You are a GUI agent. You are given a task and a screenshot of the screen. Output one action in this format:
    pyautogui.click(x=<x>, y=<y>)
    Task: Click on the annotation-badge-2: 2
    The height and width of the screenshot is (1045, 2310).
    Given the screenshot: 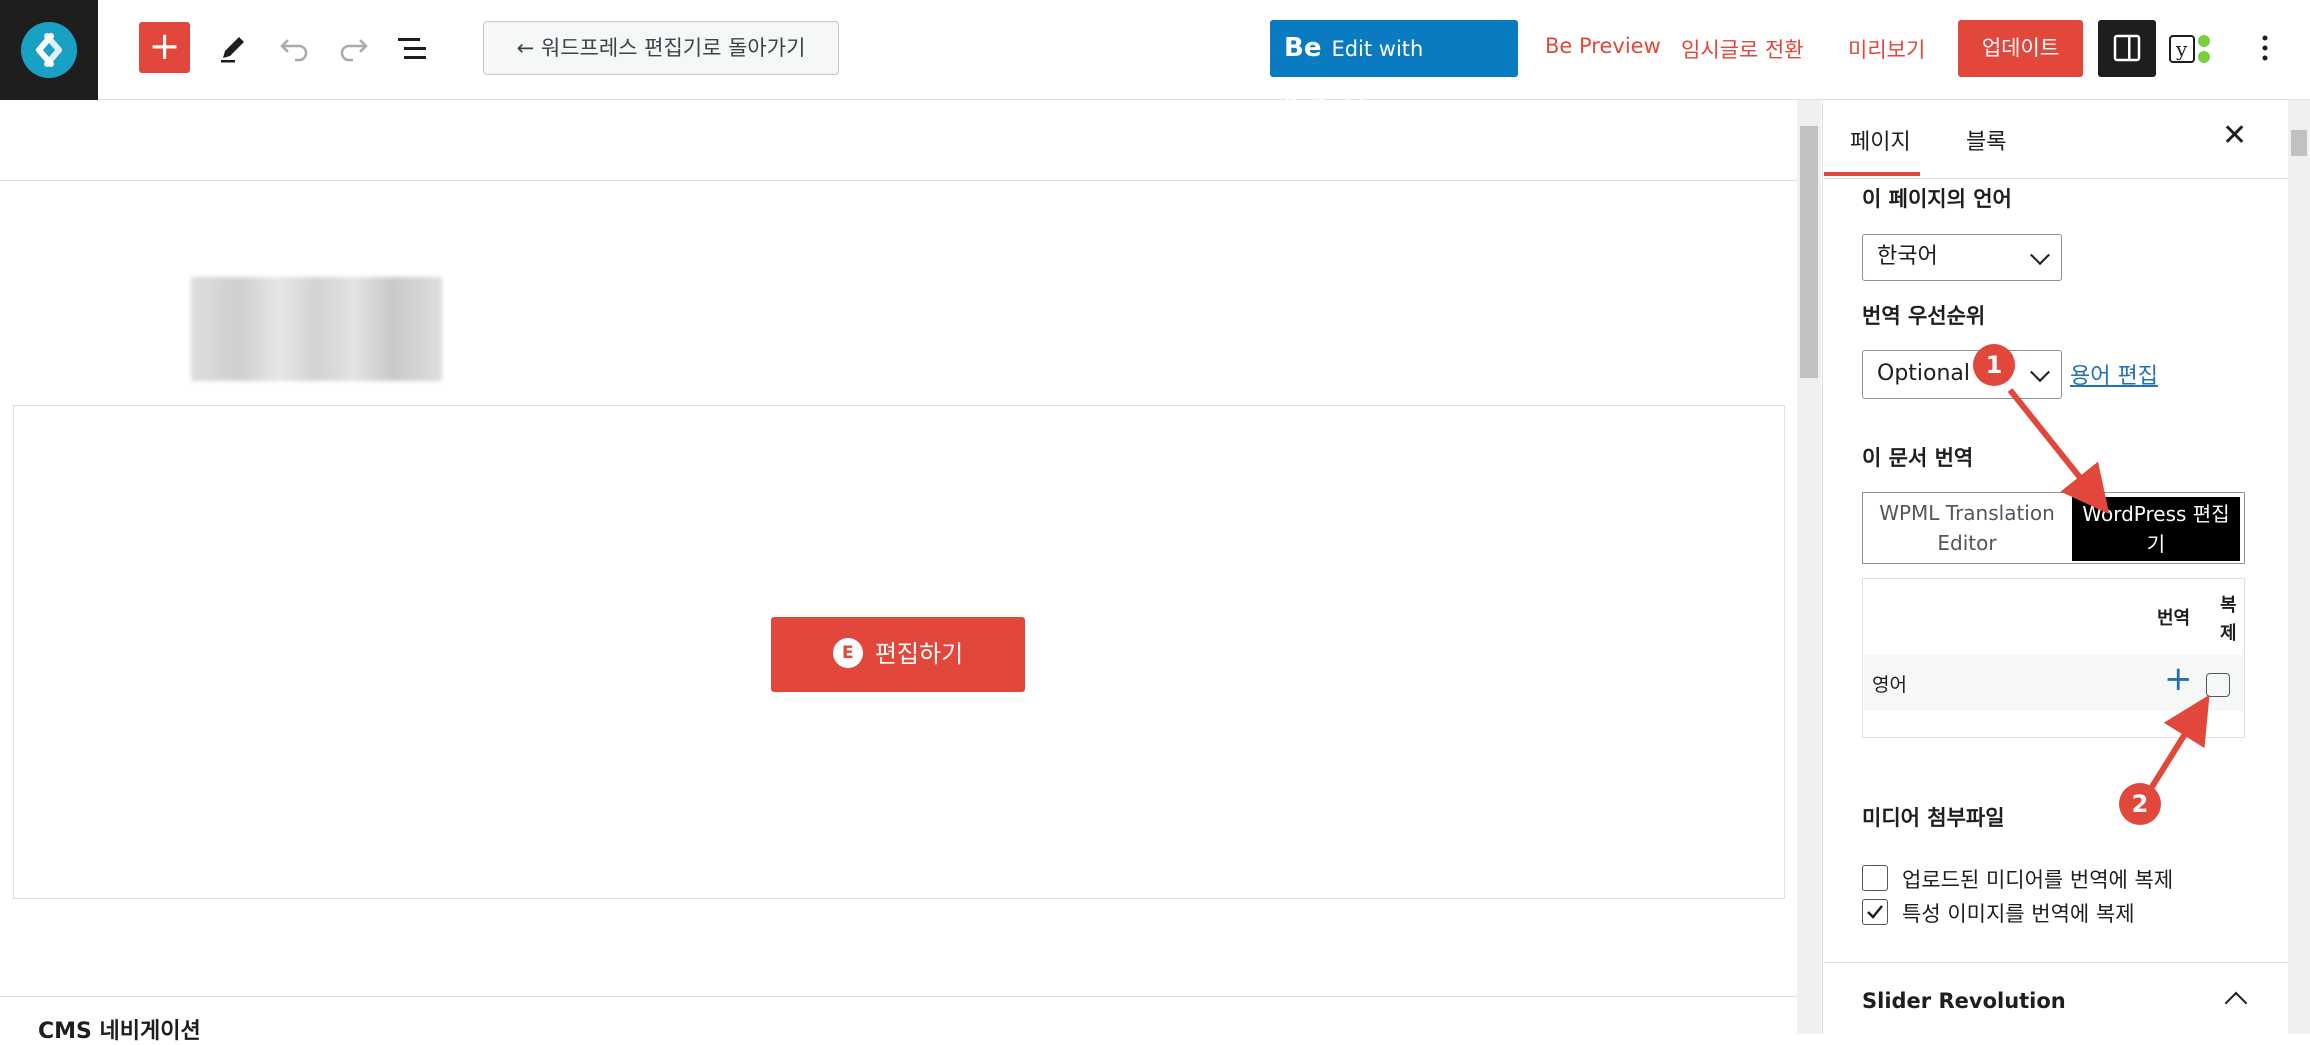 What is the action you would take?
    pyautogui.click(x=2140, y=804)
    